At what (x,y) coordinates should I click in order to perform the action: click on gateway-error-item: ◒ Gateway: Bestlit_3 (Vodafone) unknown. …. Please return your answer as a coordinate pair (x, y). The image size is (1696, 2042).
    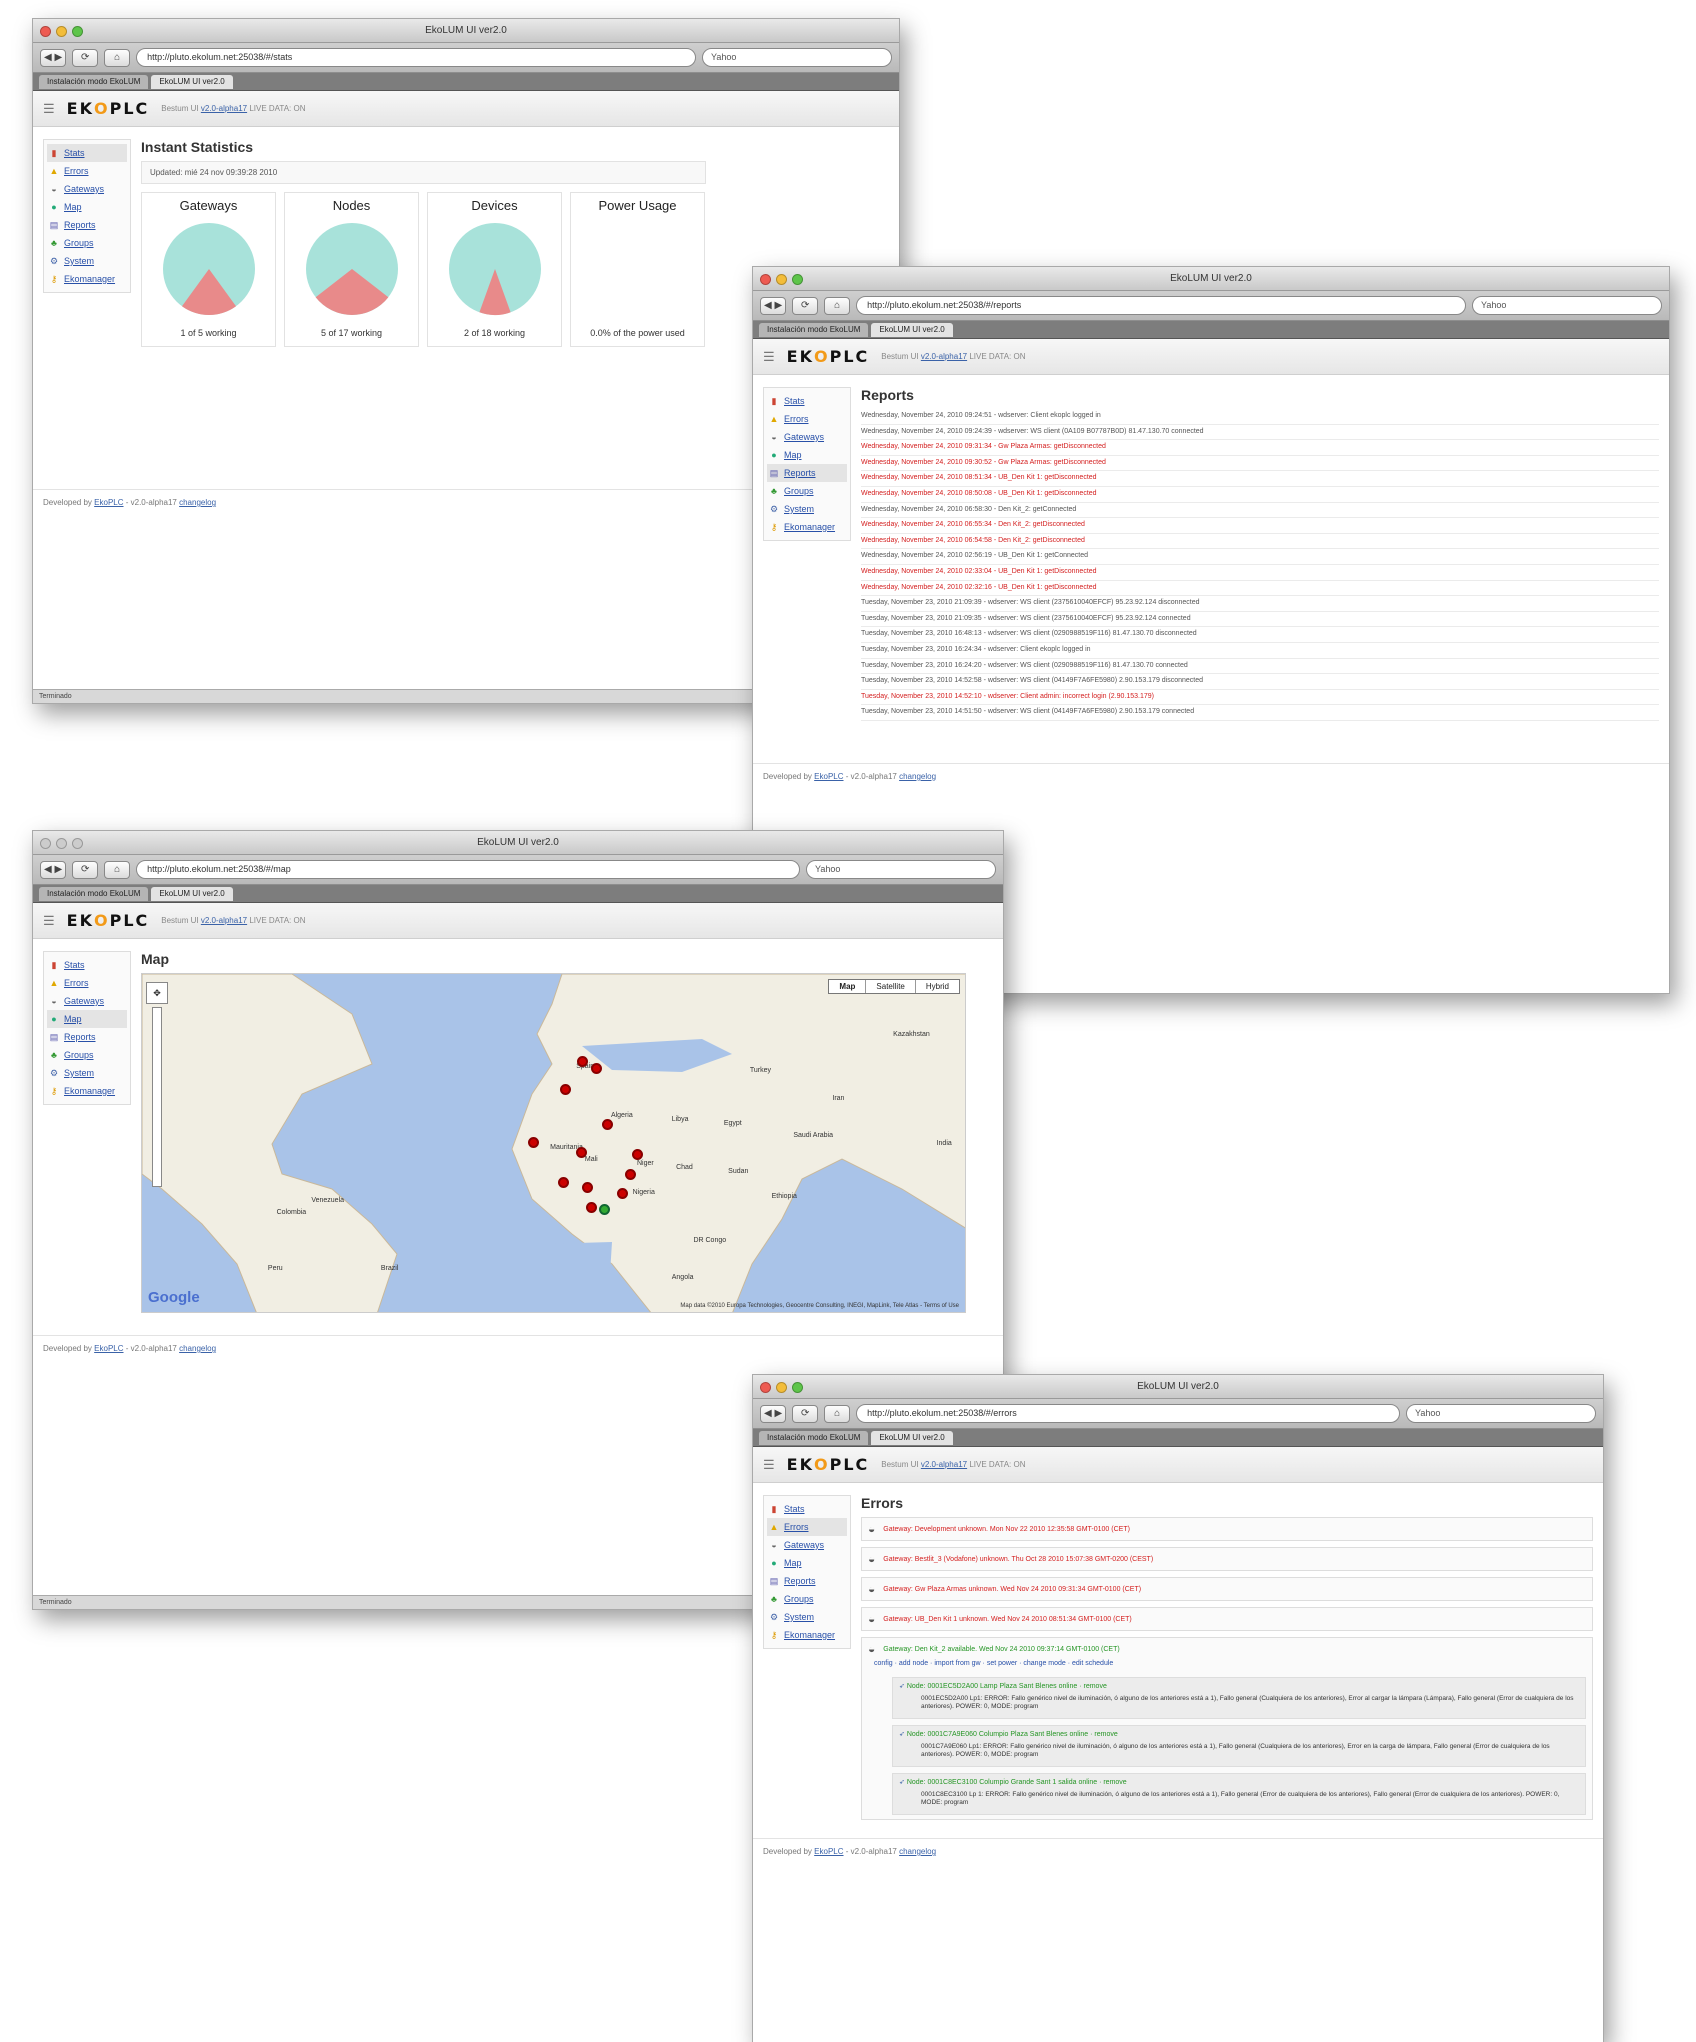
    Looking at the image, I should click on (1227, 1559).